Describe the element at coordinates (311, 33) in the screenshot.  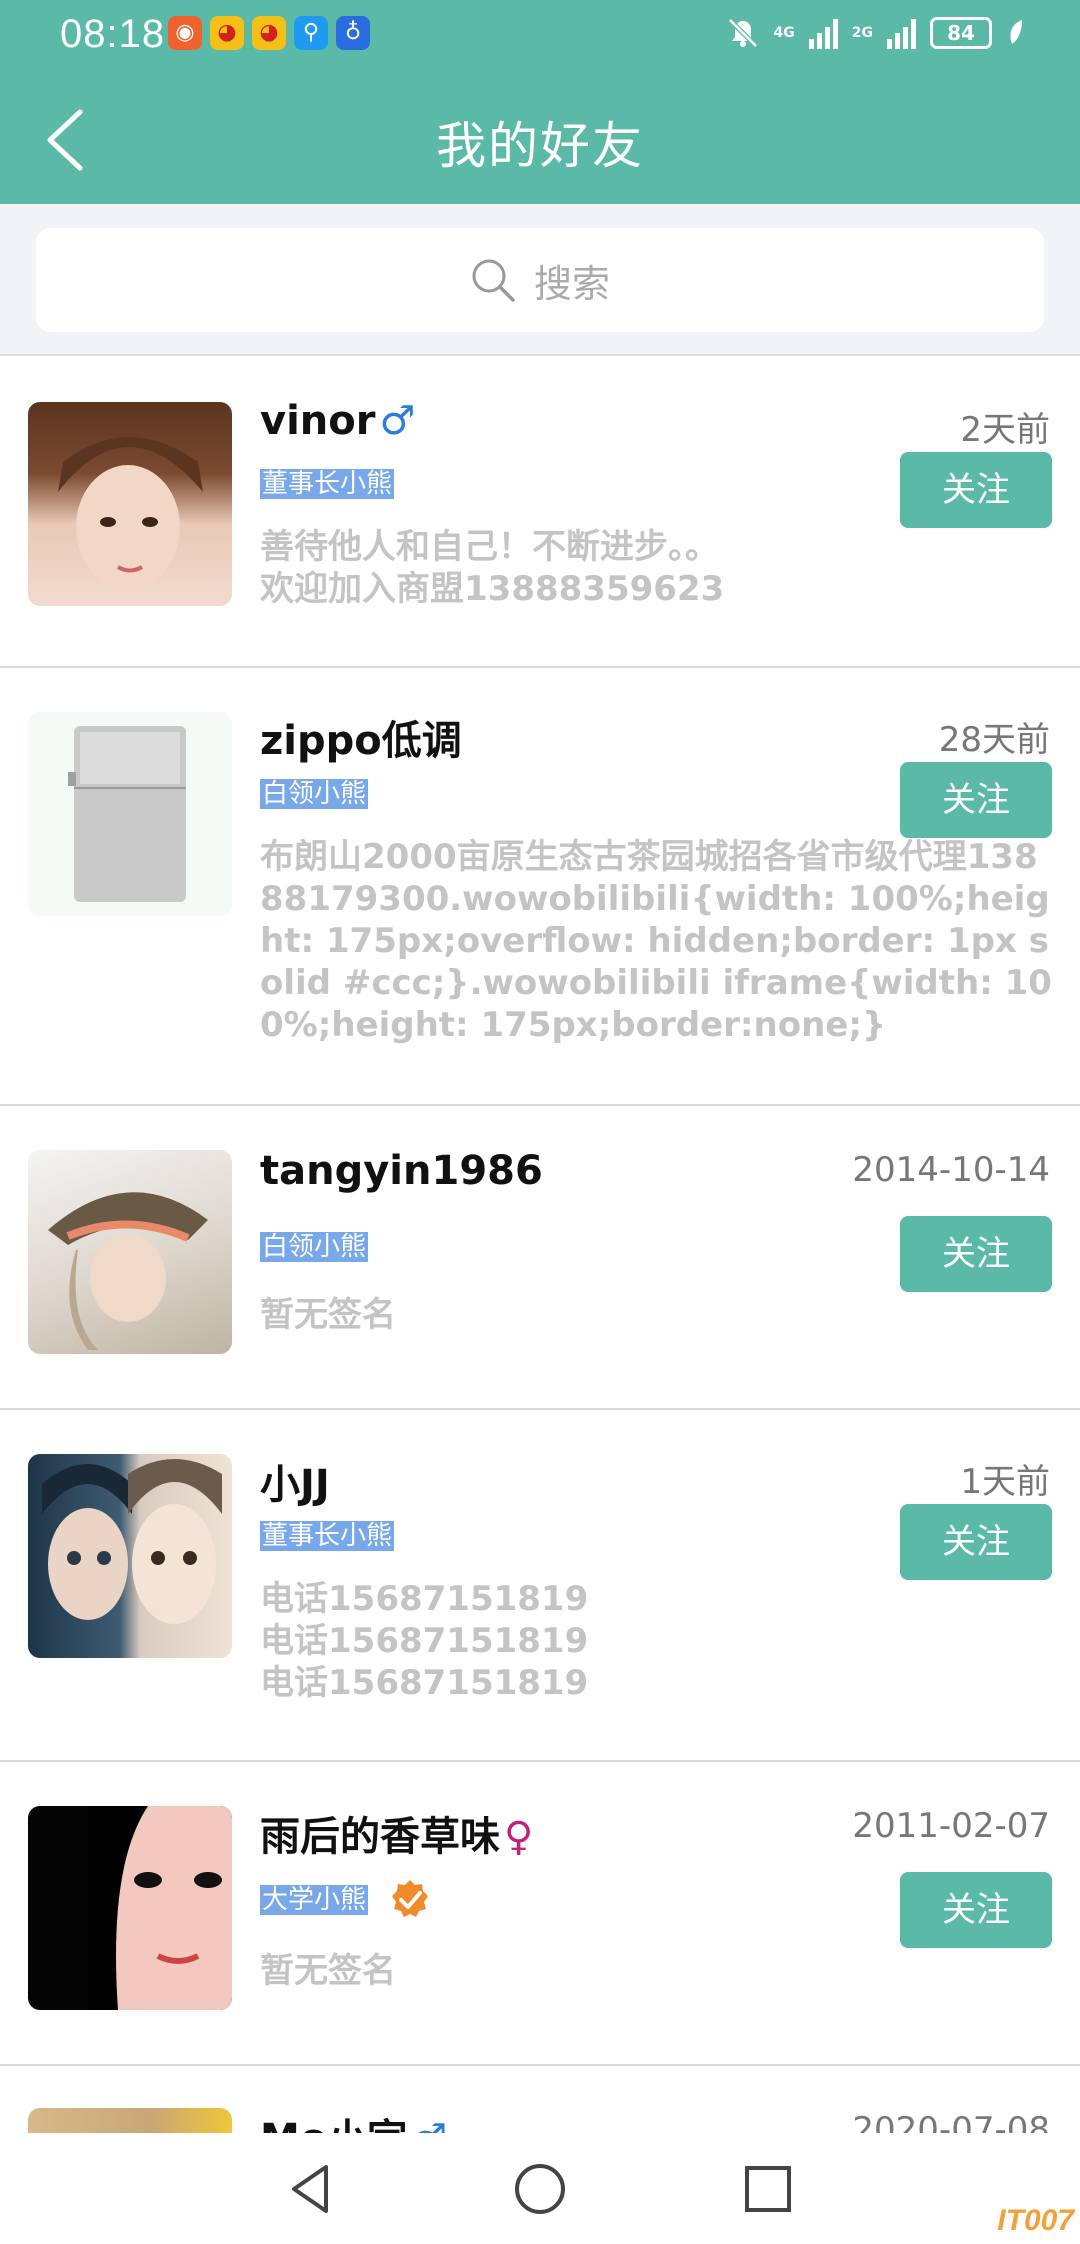
I see `search-app-icon: ⚲` at that location.